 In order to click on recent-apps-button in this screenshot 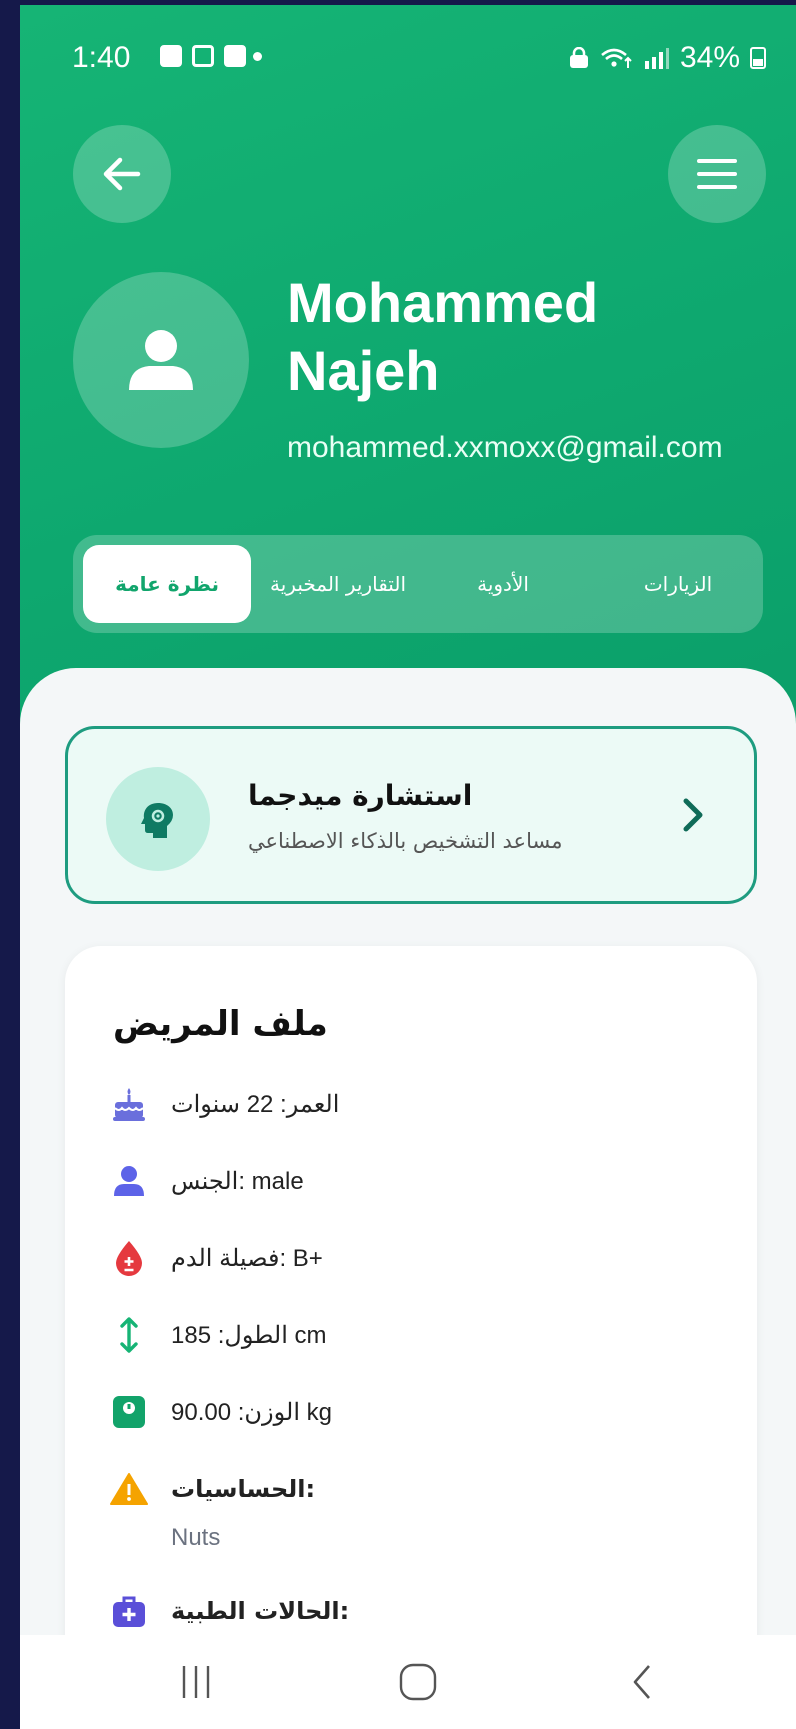, I will do `click(196, 1682)`.